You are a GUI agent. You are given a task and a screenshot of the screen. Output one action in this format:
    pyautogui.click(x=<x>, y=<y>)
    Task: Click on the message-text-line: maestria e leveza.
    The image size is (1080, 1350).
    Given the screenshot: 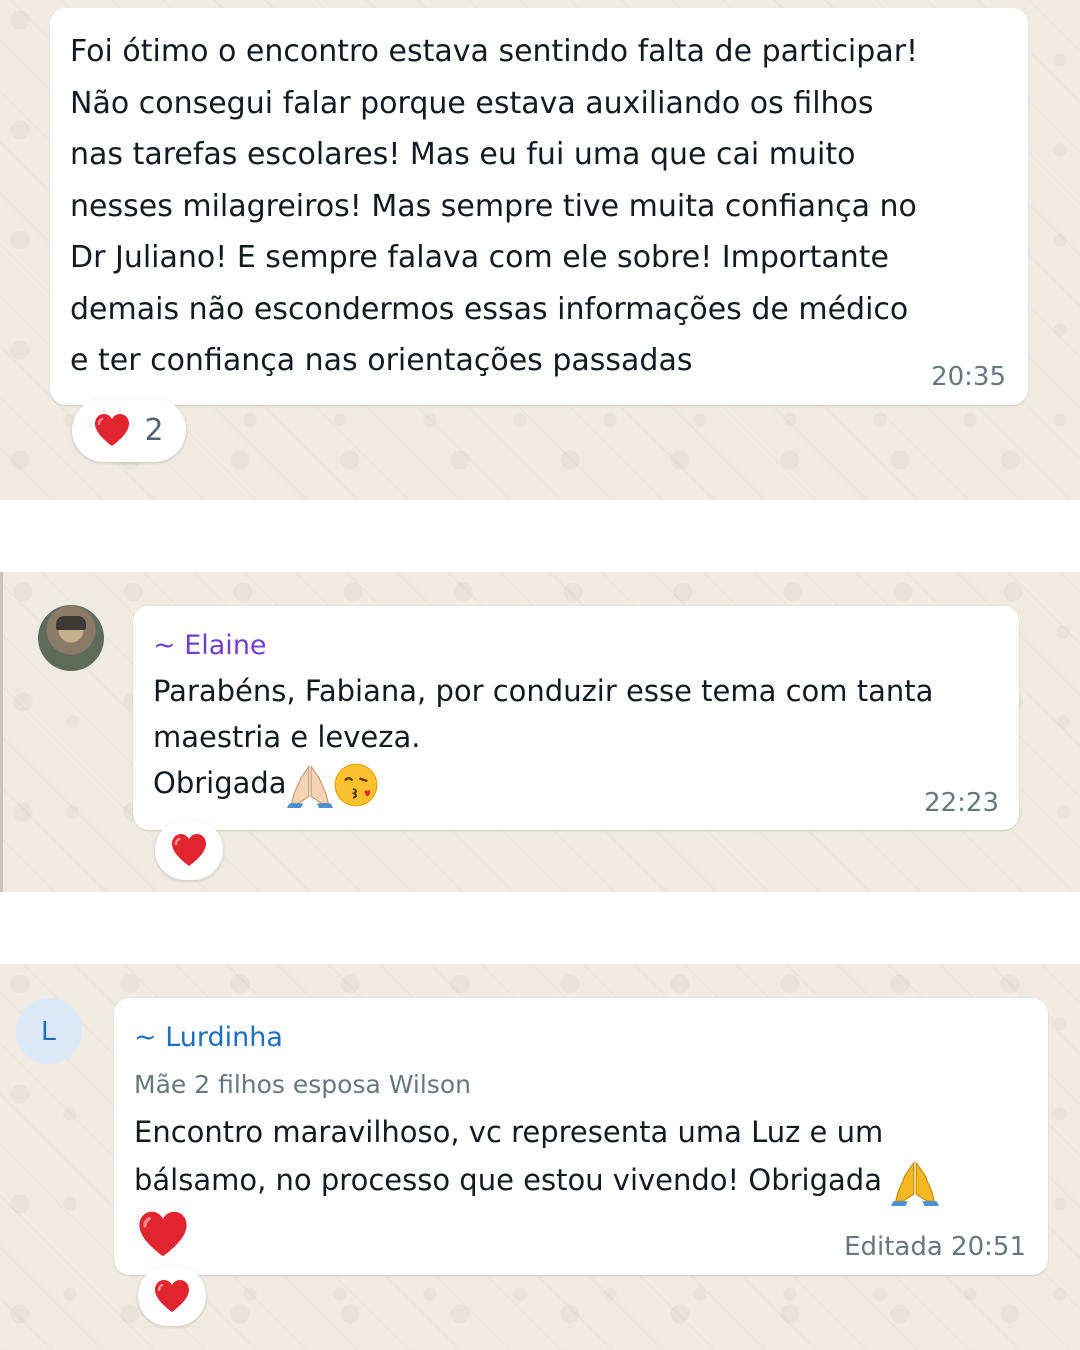 What is the action you would take?
    pyautogui.click(x=287, y=737)
    